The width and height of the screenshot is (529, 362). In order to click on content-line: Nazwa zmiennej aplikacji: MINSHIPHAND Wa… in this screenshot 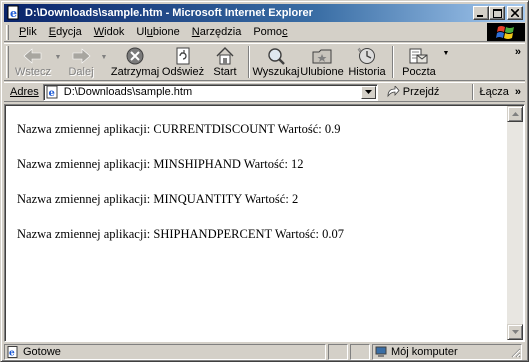, I will do `click(160, 164)`.